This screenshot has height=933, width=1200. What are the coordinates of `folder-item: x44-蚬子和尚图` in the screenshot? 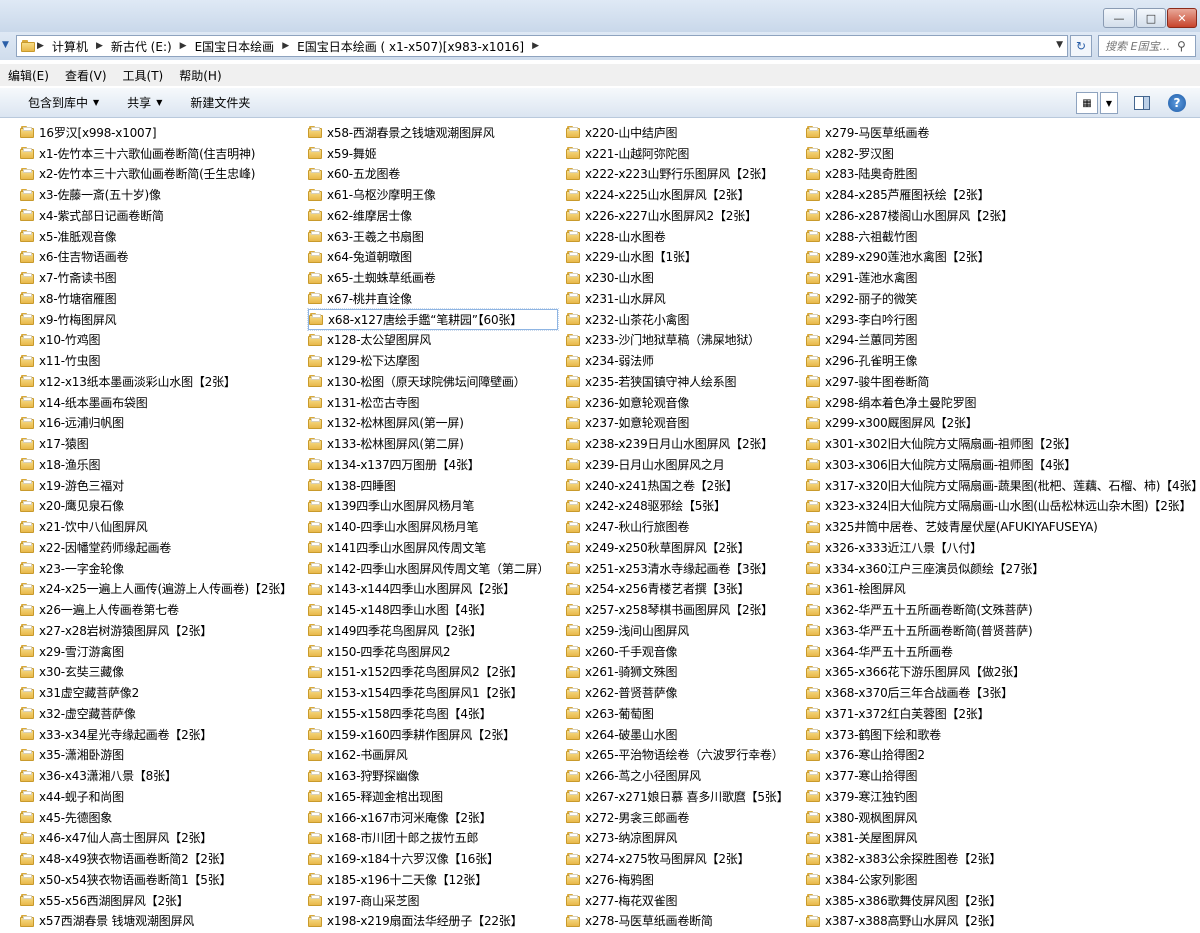 It's located at (160, 796).